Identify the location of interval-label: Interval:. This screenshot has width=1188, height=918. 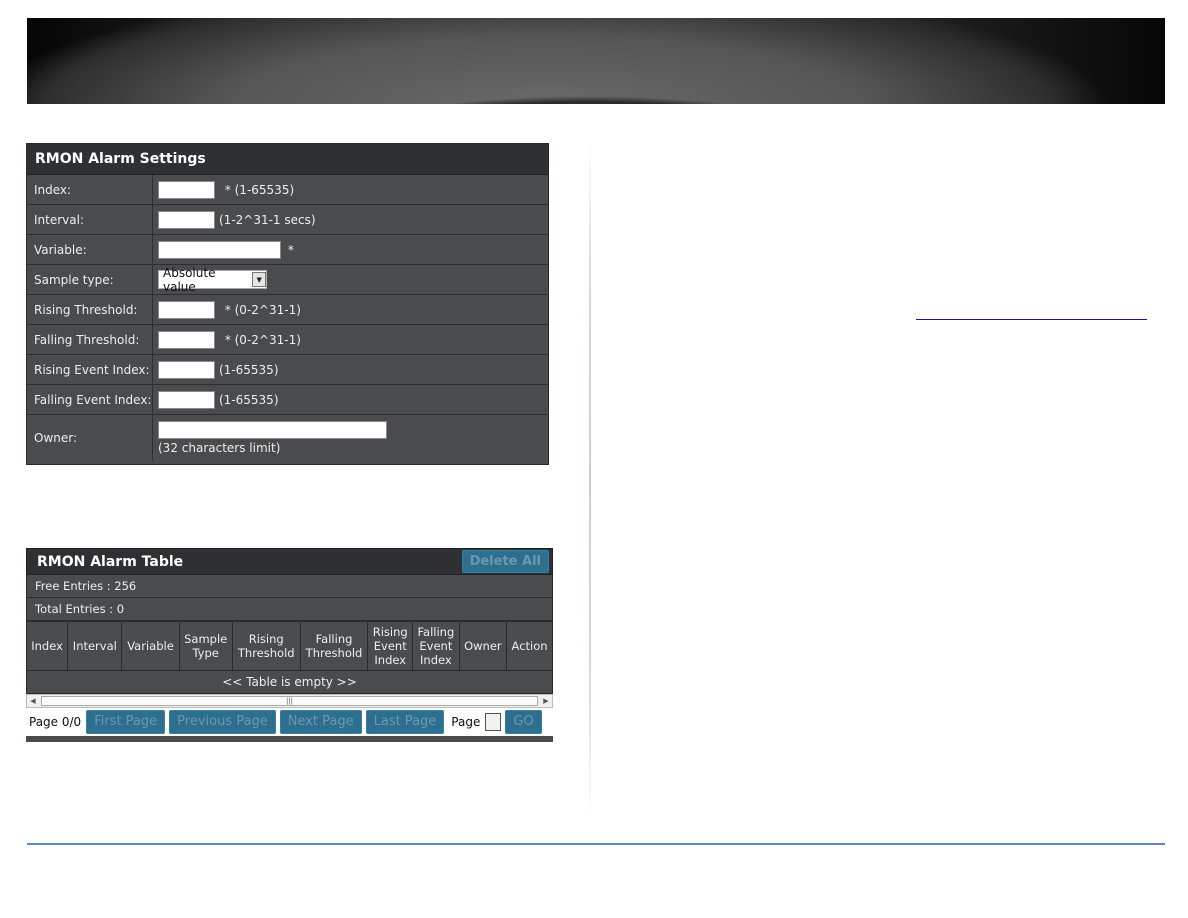
(90, 219).